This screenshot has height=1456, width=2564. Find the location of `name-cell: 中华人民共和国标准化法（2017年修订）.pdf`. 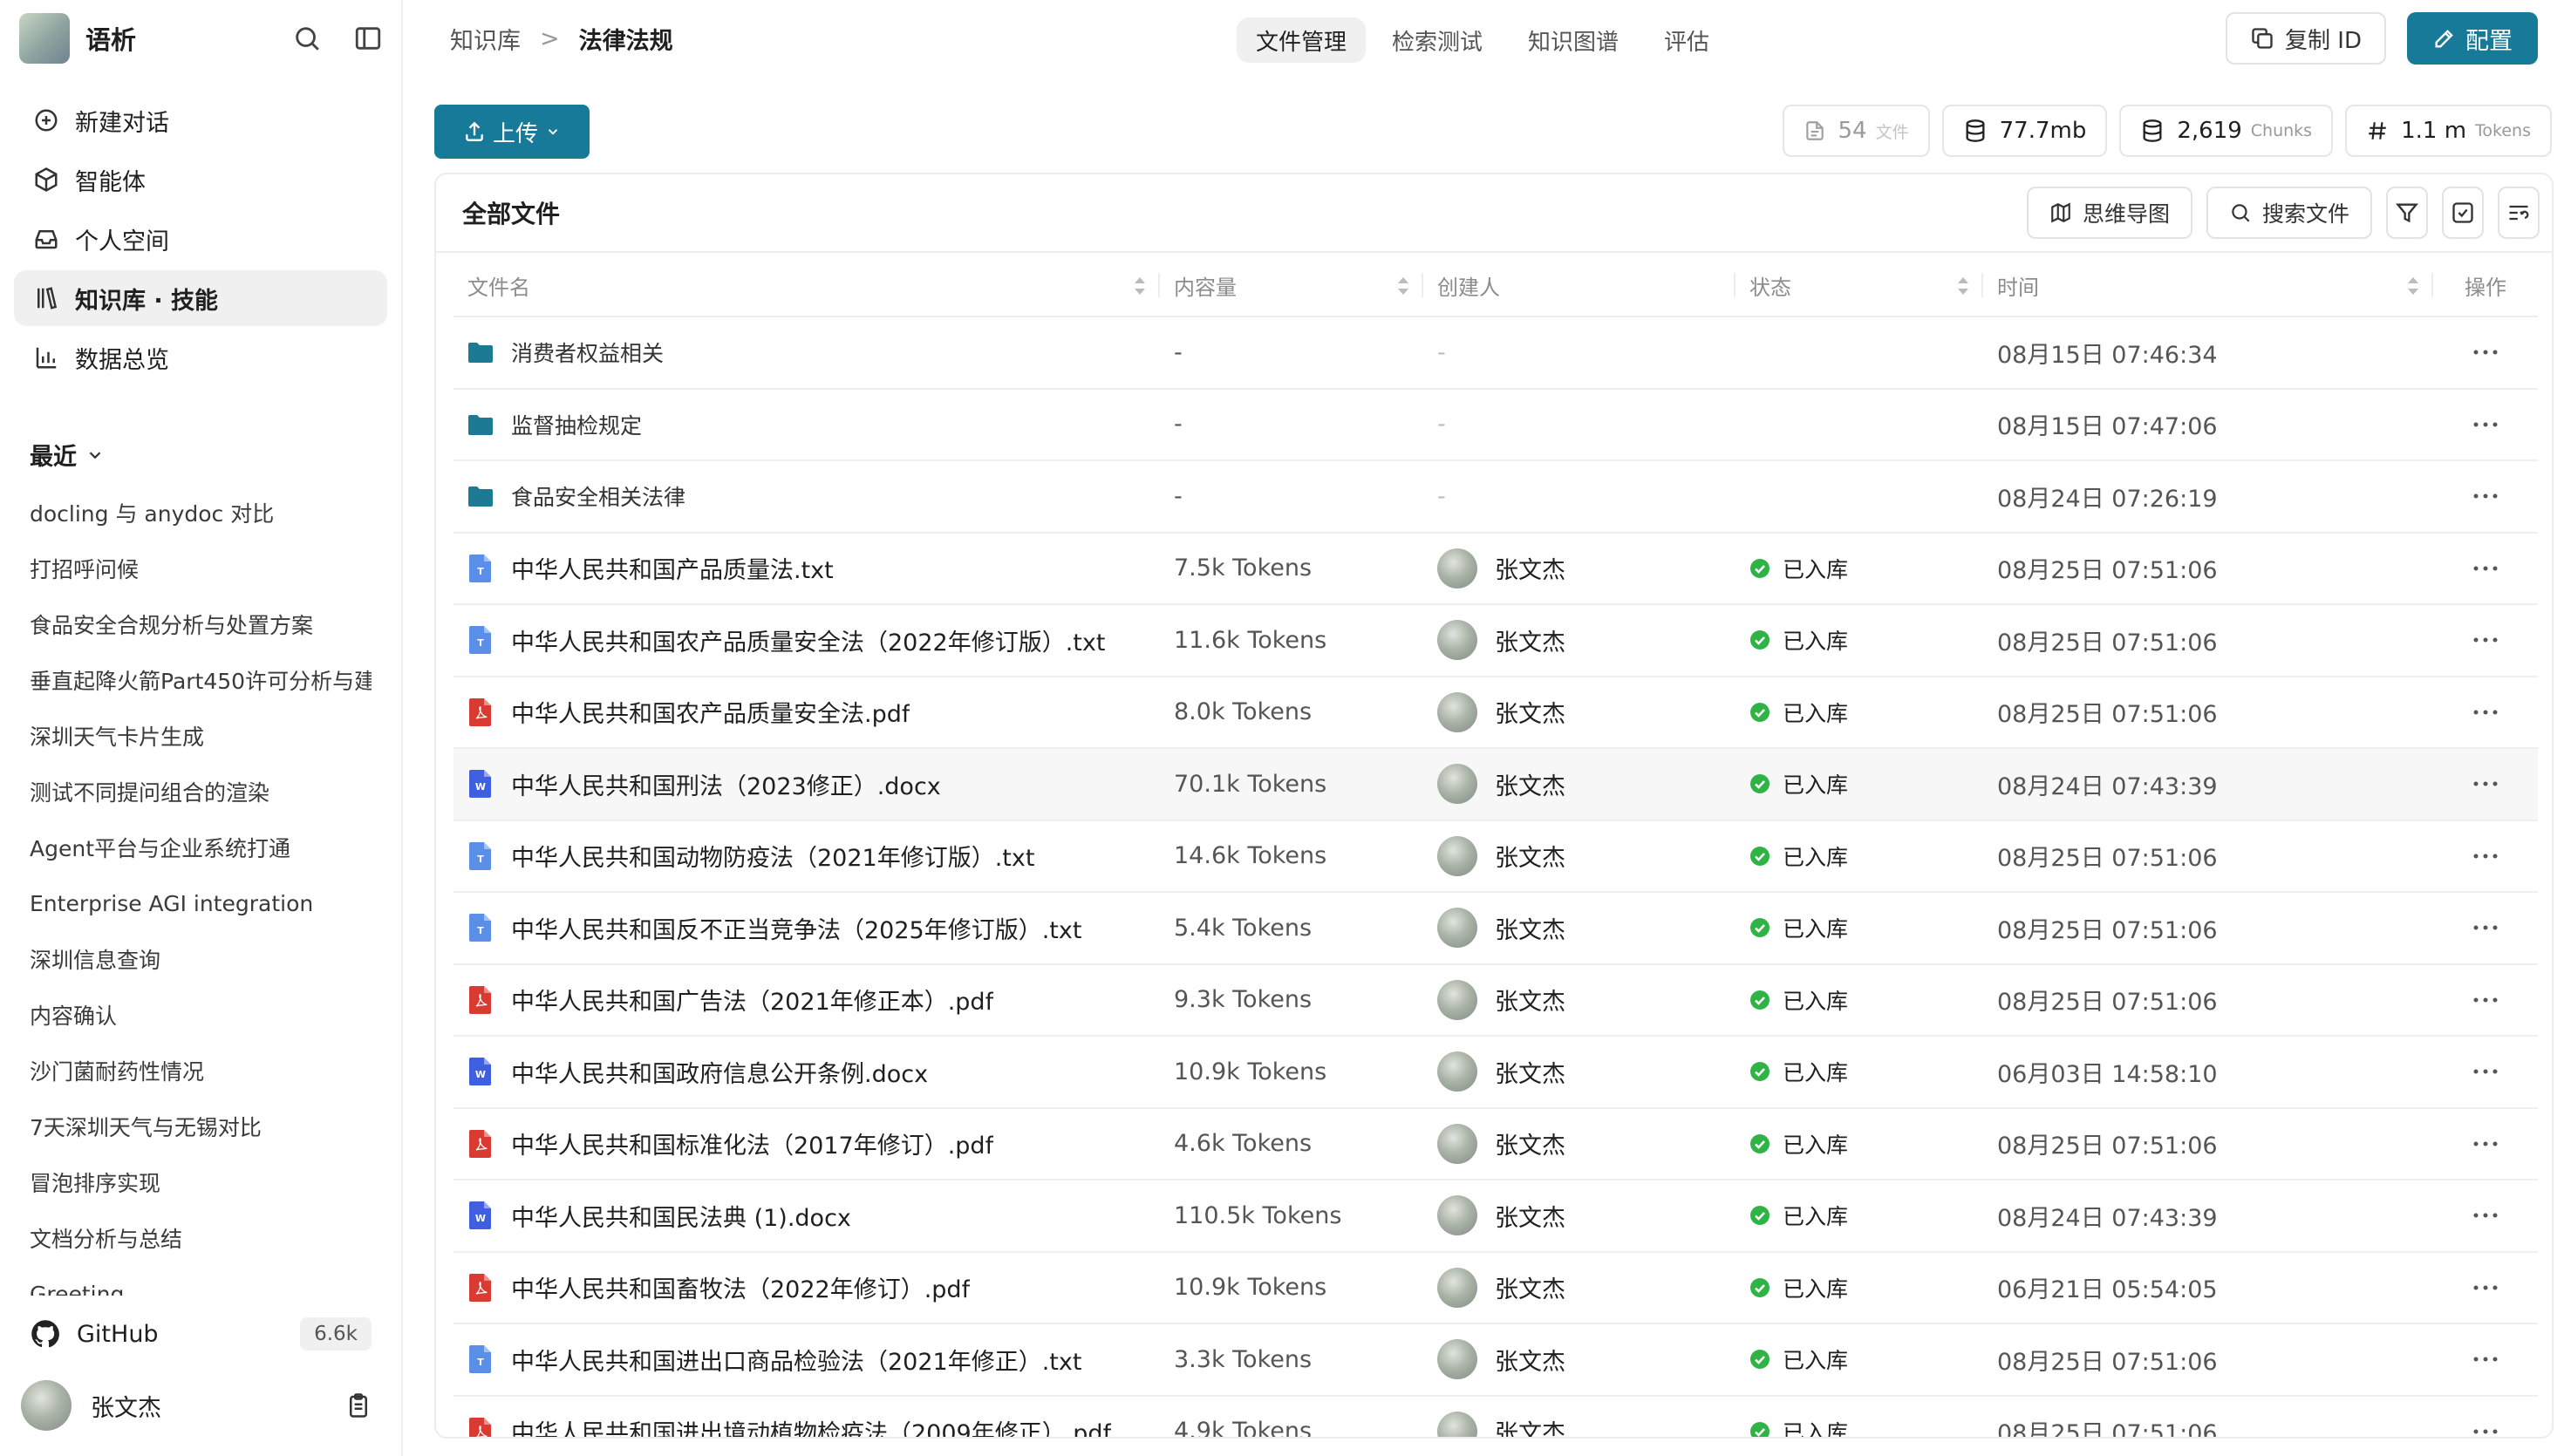

name-cell: 中华人民共和国标准化法（2017年修订）.pdf is located at coordinates (806, 1144).